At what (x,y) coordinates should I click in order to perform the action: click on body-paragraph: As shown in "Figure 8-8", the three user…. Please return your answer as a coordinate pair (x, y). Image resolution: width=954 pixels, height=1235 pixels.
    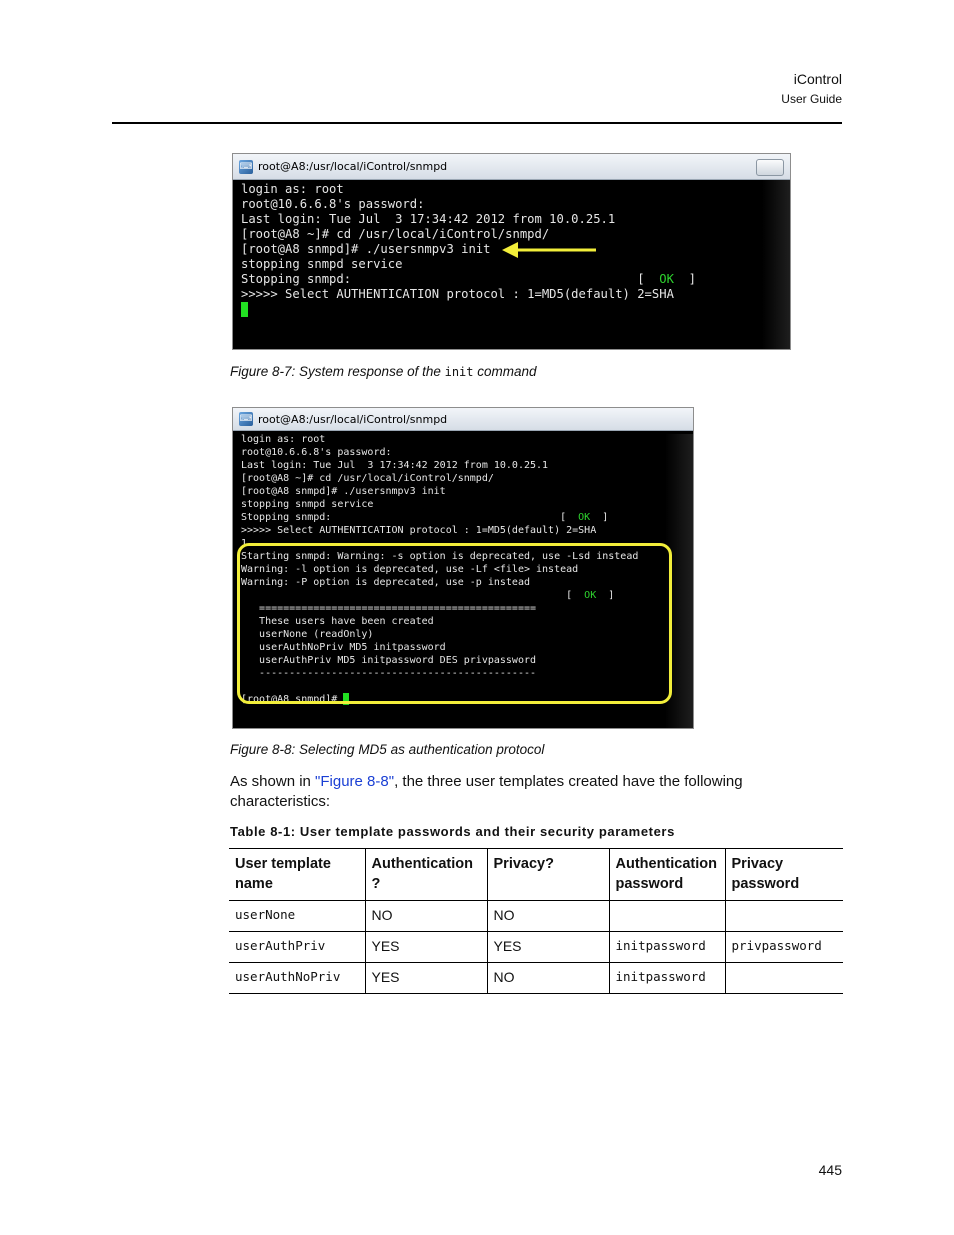
    Looking at the image, I should click on (530, 792).